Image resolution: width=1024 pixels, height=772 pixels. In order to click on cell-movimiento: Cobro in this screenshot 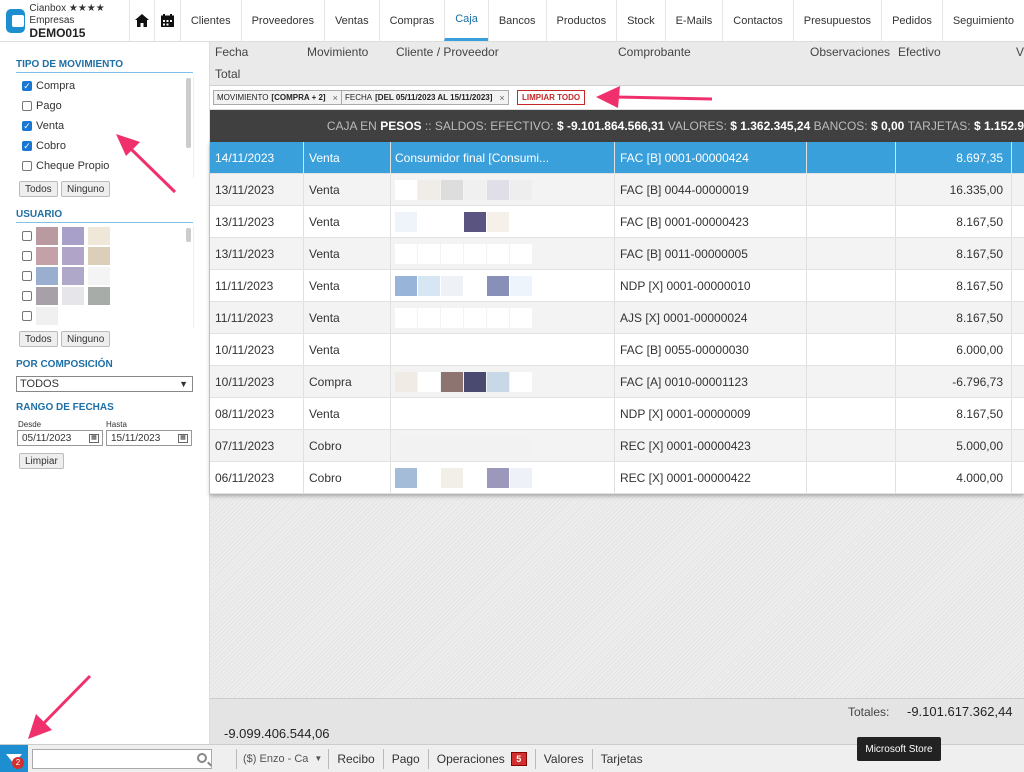, I will do `click(347, 477)`.